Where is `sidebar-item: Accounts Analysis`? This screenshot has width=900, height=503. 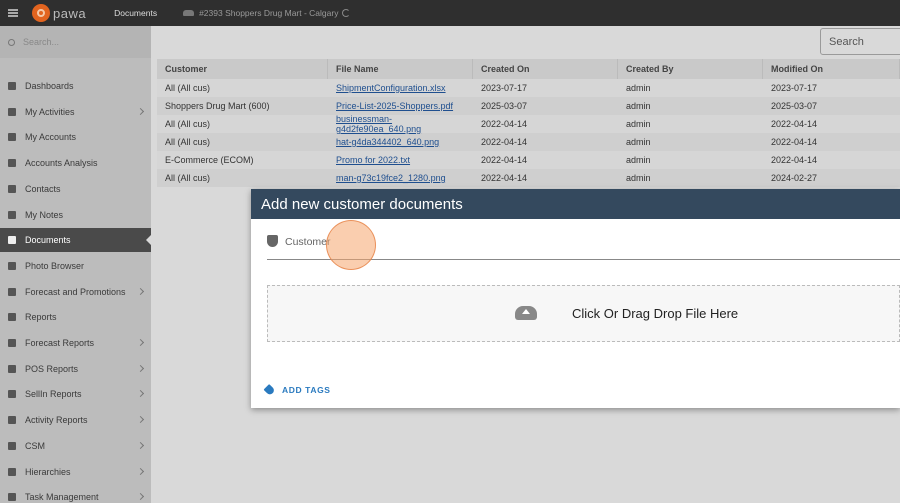 sidebar-item: Accounts Analysis is located at coordinates (75, 163).